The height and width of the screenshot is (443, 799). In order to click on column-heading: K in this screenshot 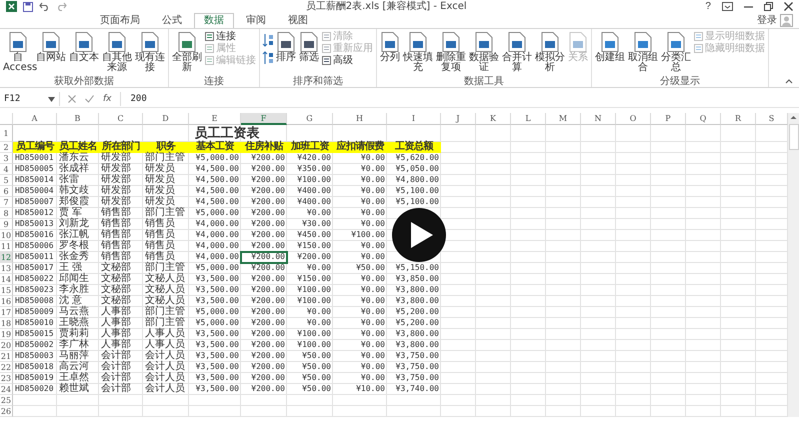, I will do `click(493, 119)`.